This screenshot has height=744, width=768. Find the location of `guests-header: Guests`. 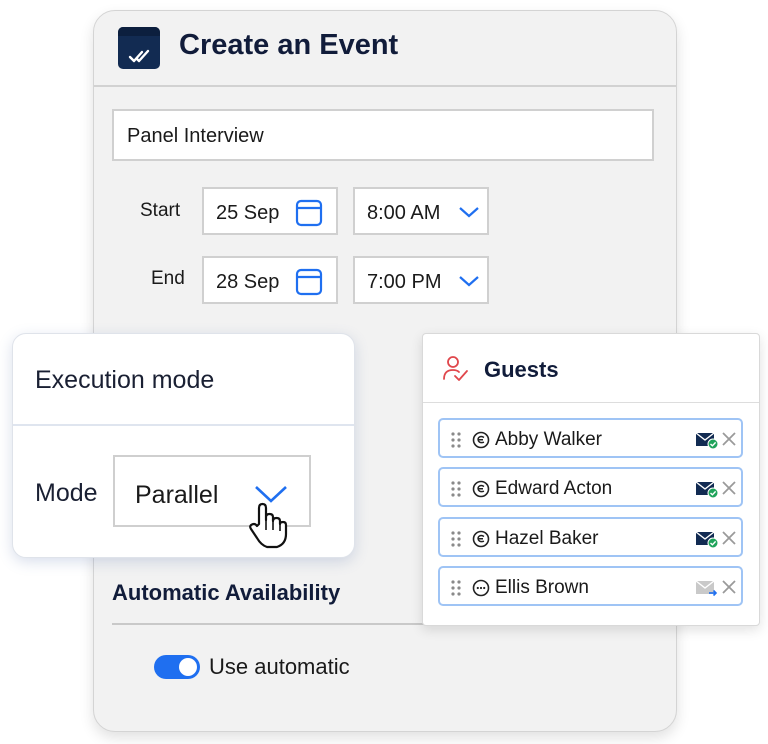

guests-header: Guests is located at coordinates (591, 368).